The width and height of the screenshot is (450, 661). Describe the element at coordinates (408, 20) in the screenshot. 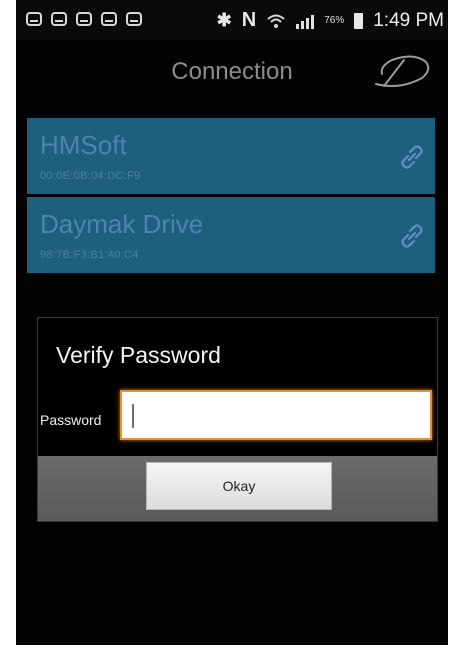

I see `clock: 1:49 PM` at that location.